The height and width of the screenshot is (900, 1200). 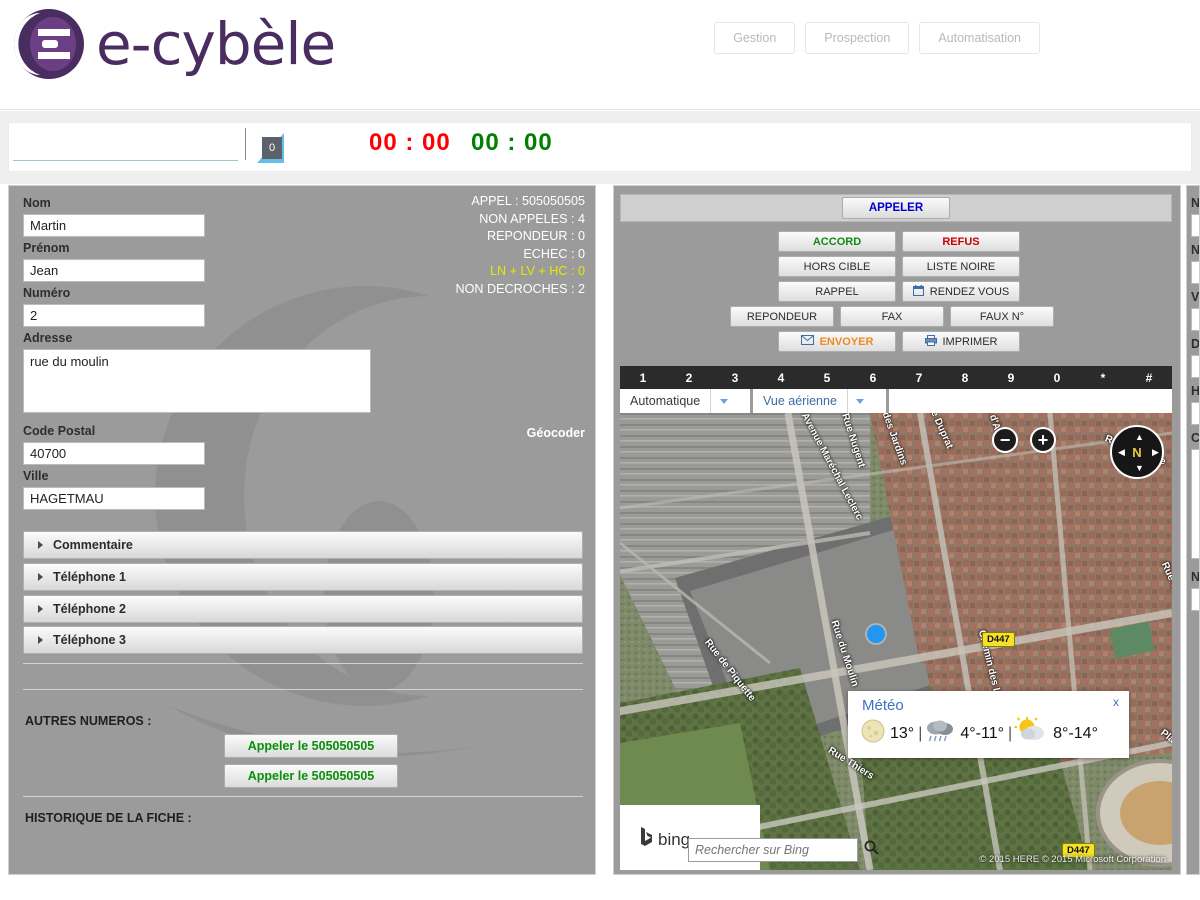 I want to click on dialpad-key-star: *, so click(x=1103, y=377).